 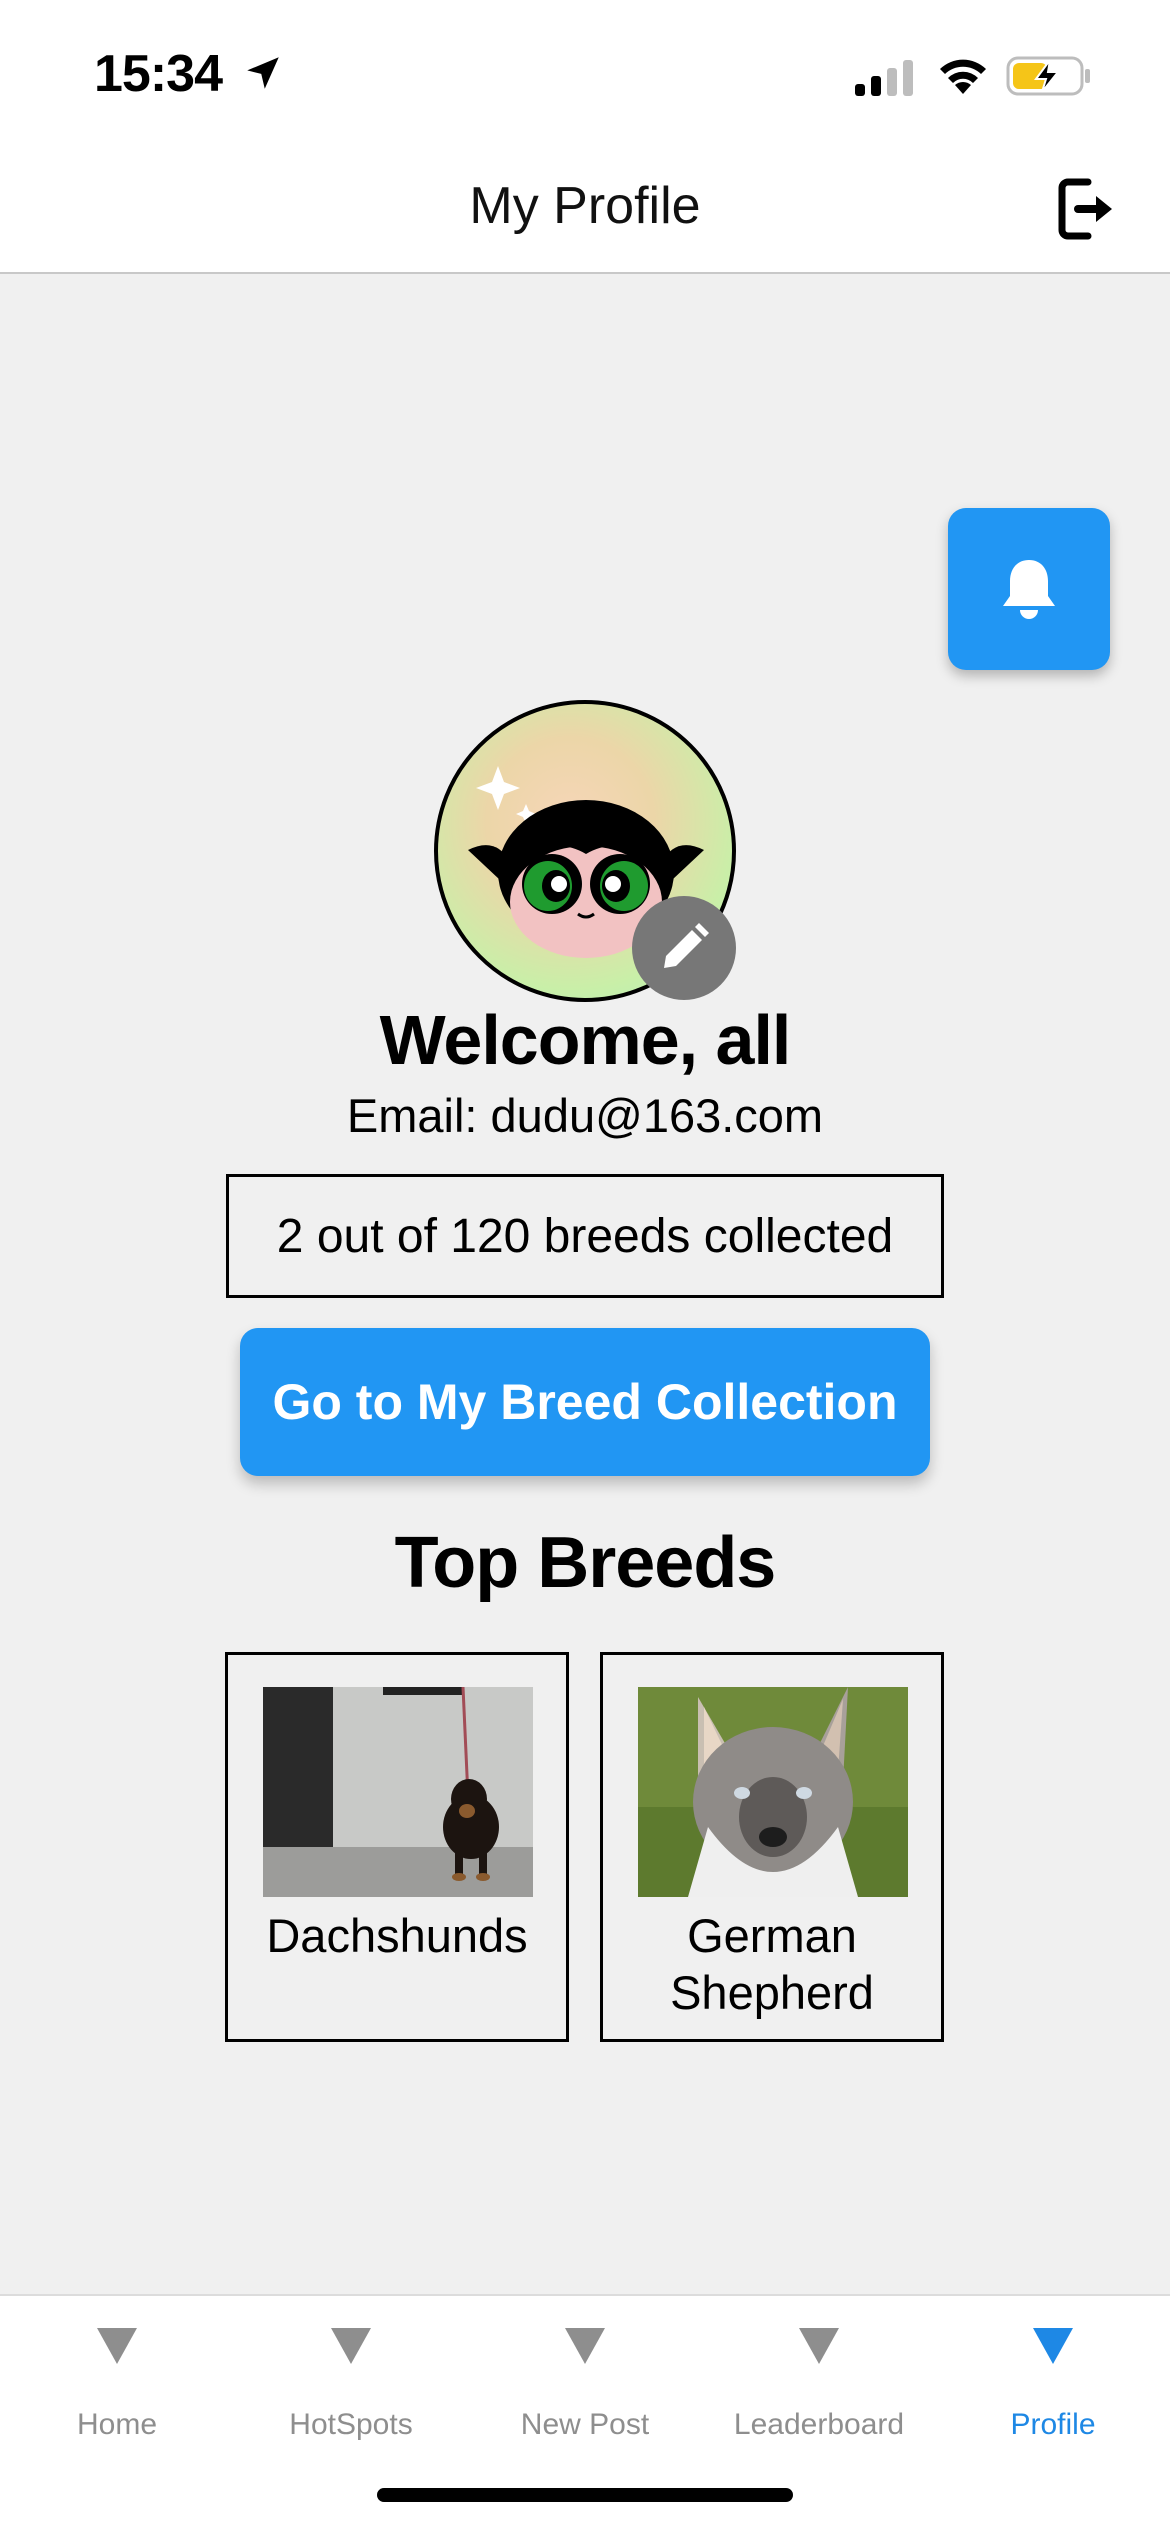 I want to click on breed-card-german-shepherd: German Shepherd, so click(x=772, y=1847).